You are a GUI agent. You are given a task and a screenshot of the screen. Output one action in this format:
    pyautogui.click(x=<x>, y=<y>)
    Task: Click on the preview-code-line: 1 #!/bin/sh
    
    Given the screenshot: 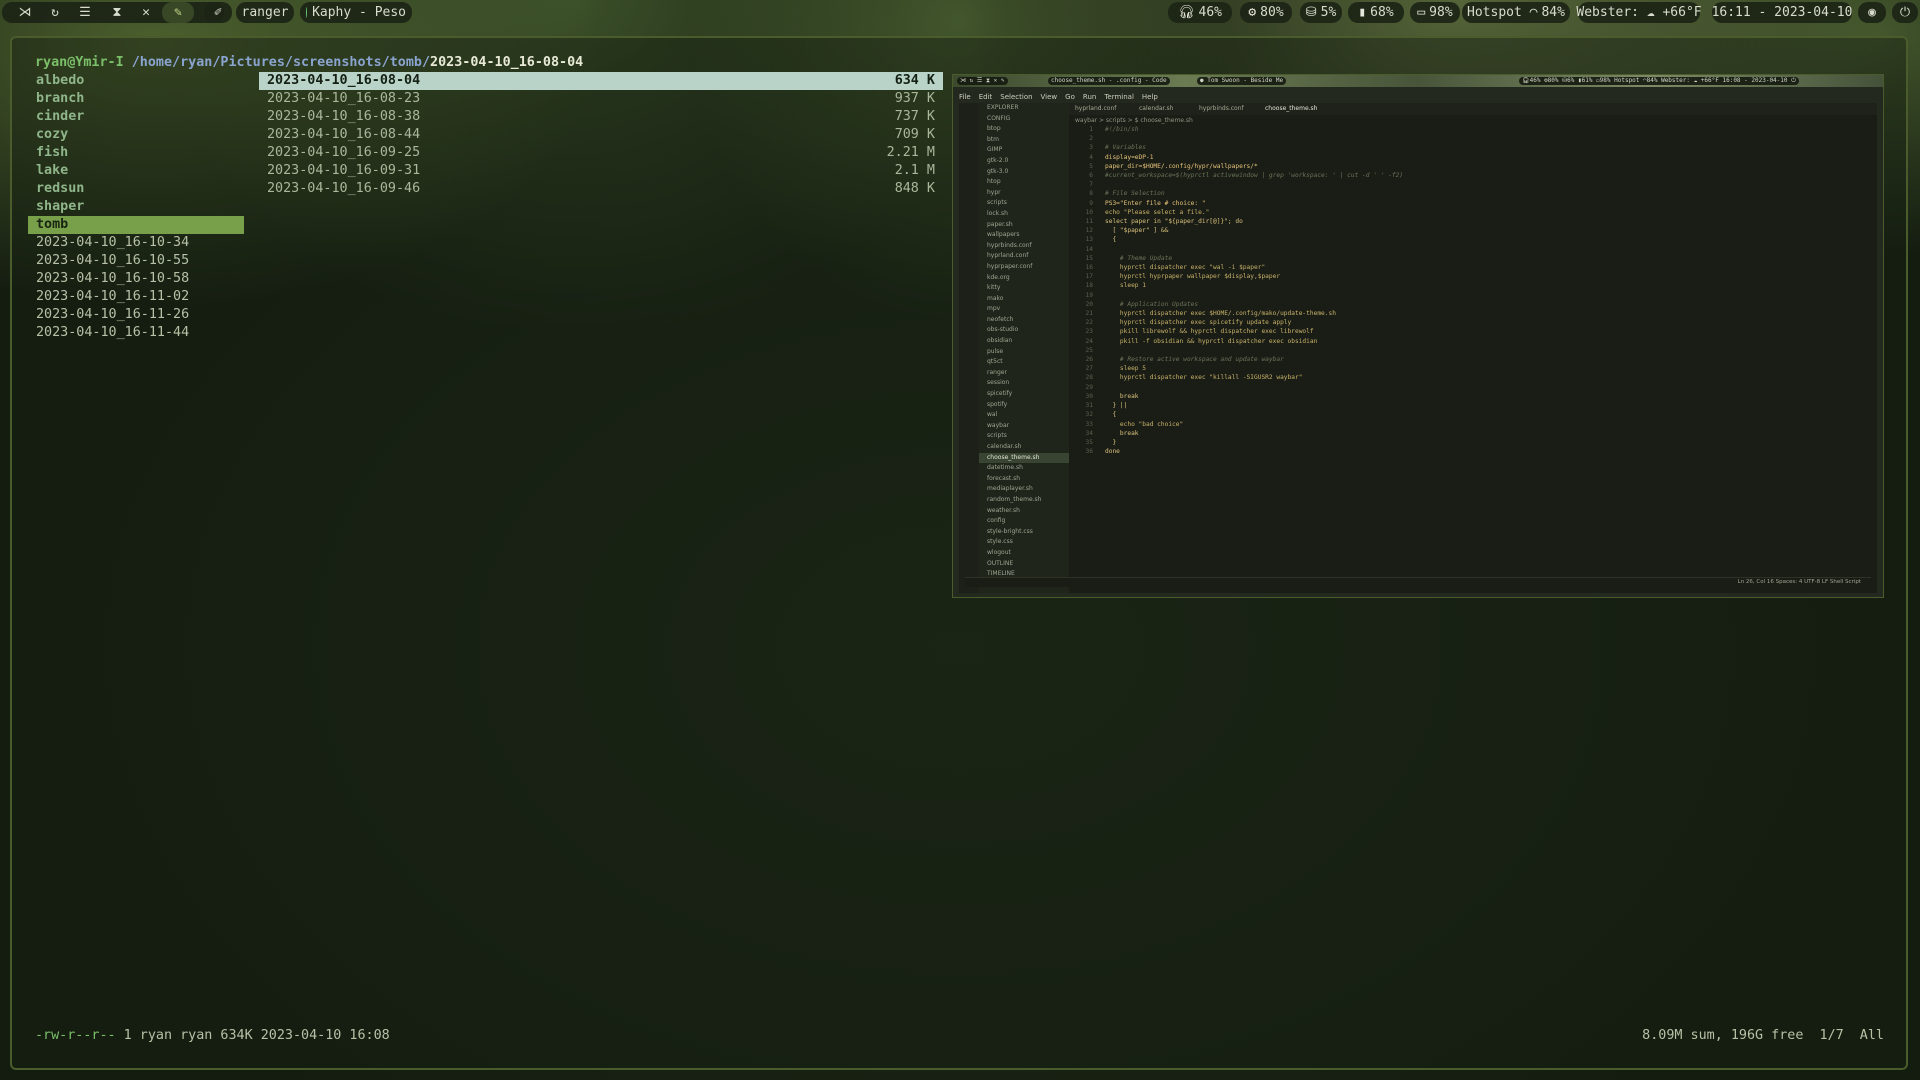 What is the action you would take?
    pyautogui.click(x=1114, y=129)
    